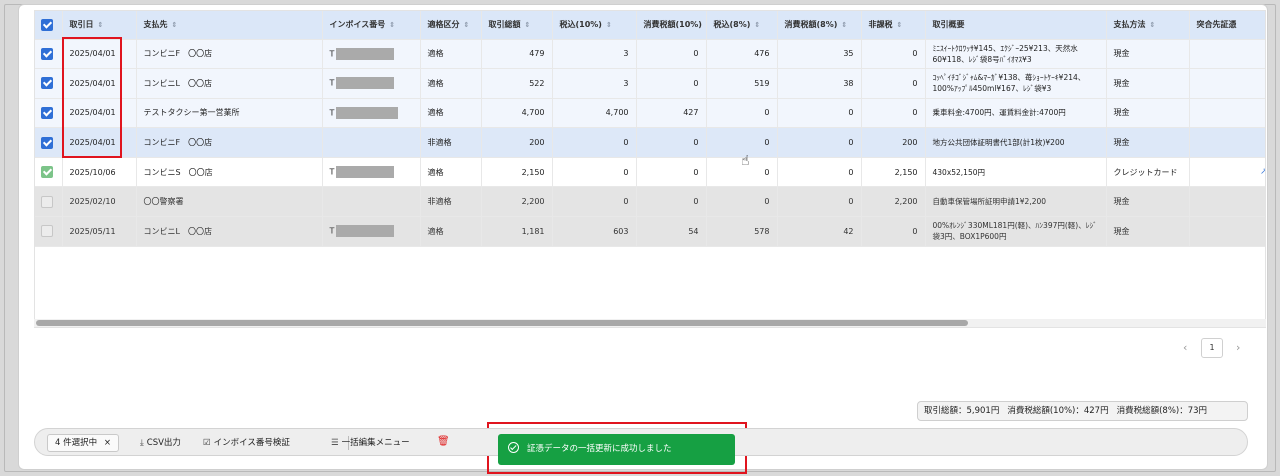 The image size is (1280, 476). I want to click on select-all-checkbox, so click(49, 25).